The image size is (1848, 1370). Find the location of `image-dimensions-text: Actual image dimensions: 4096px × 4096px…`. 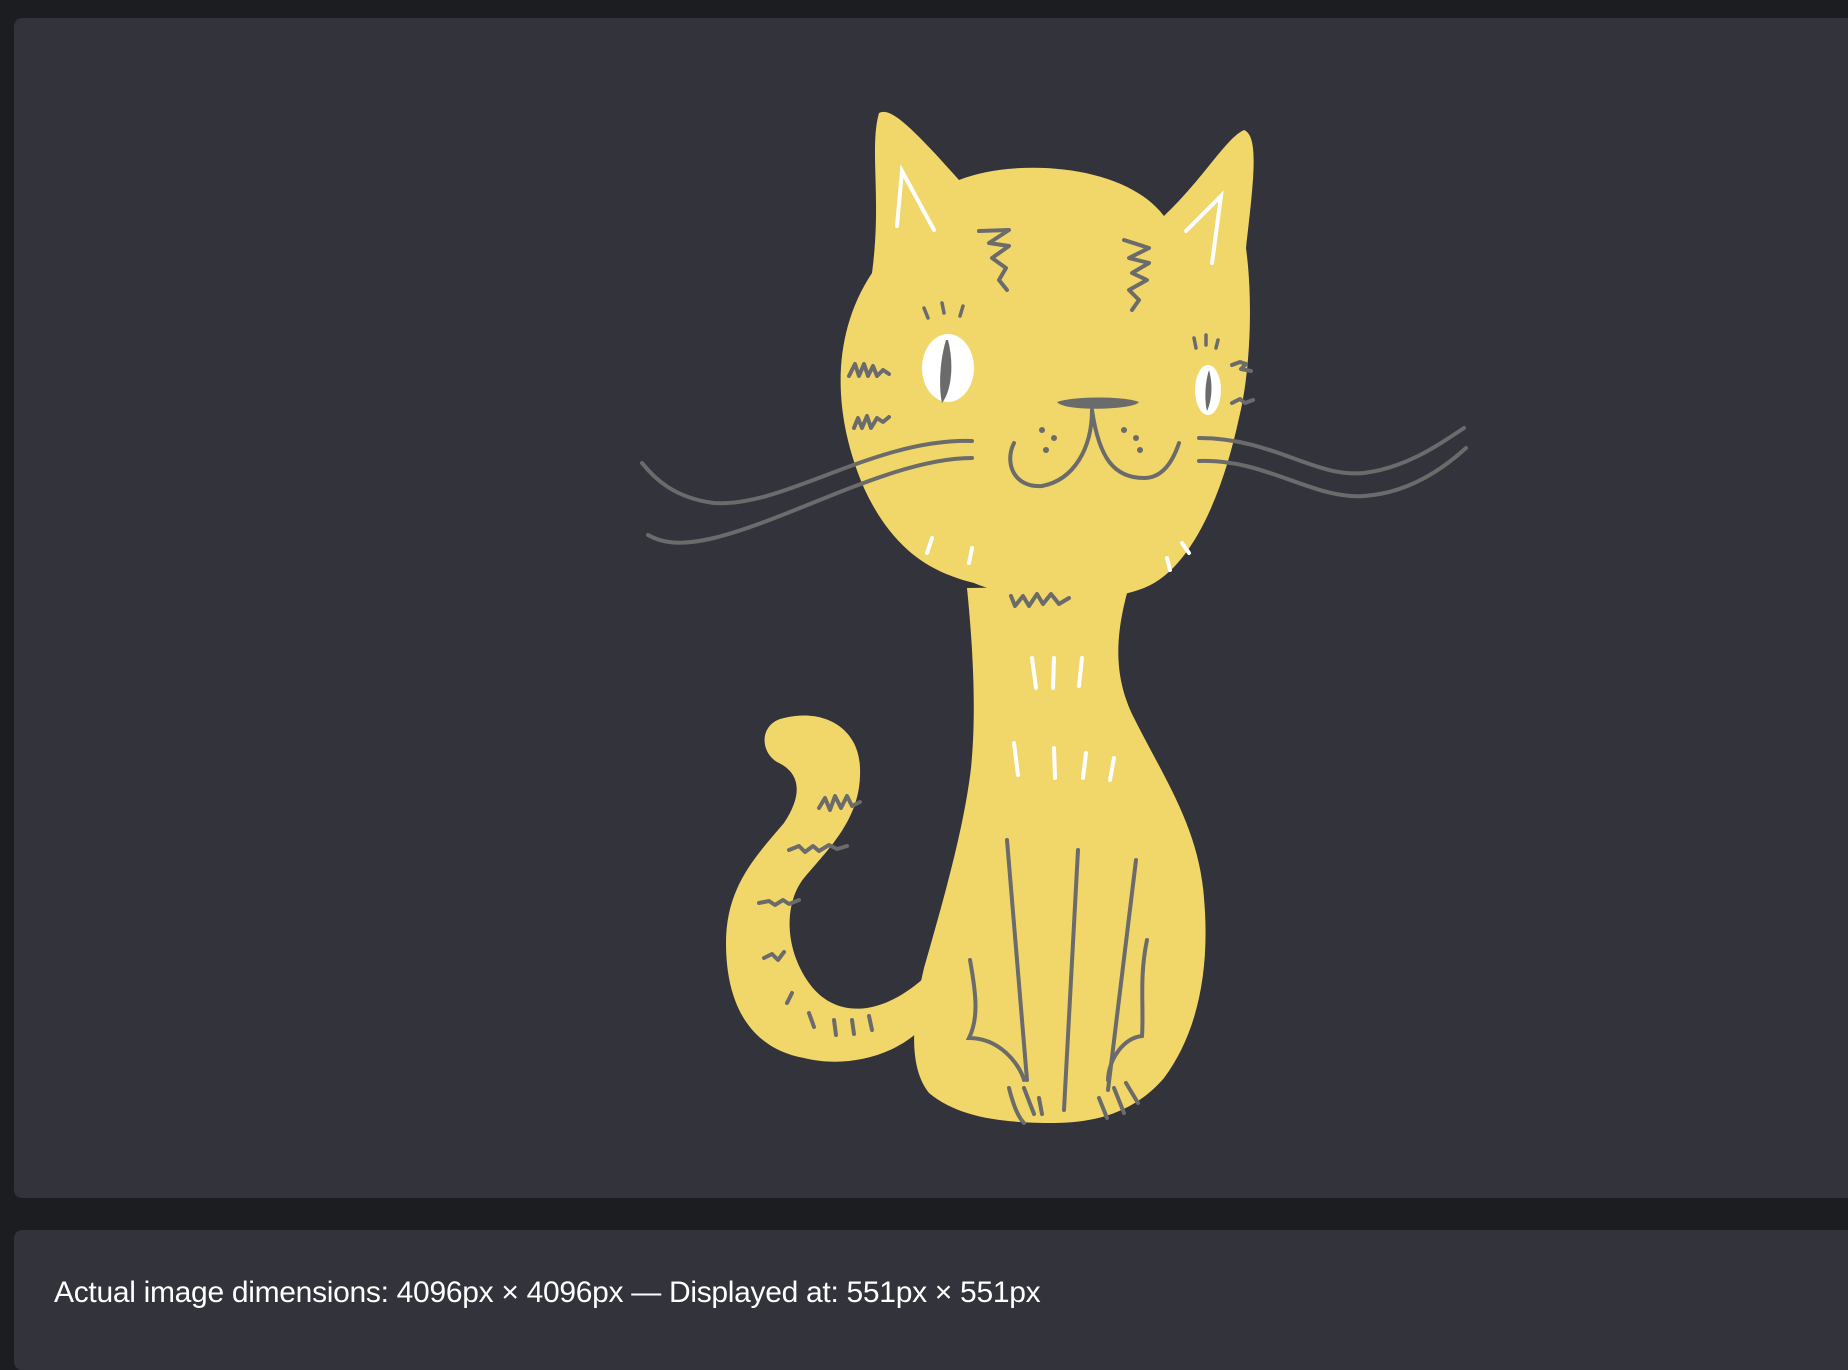

image-dimensions-text: Actual image dimensions: 4096px × 4096px… is located at coordinates (547, 1292).